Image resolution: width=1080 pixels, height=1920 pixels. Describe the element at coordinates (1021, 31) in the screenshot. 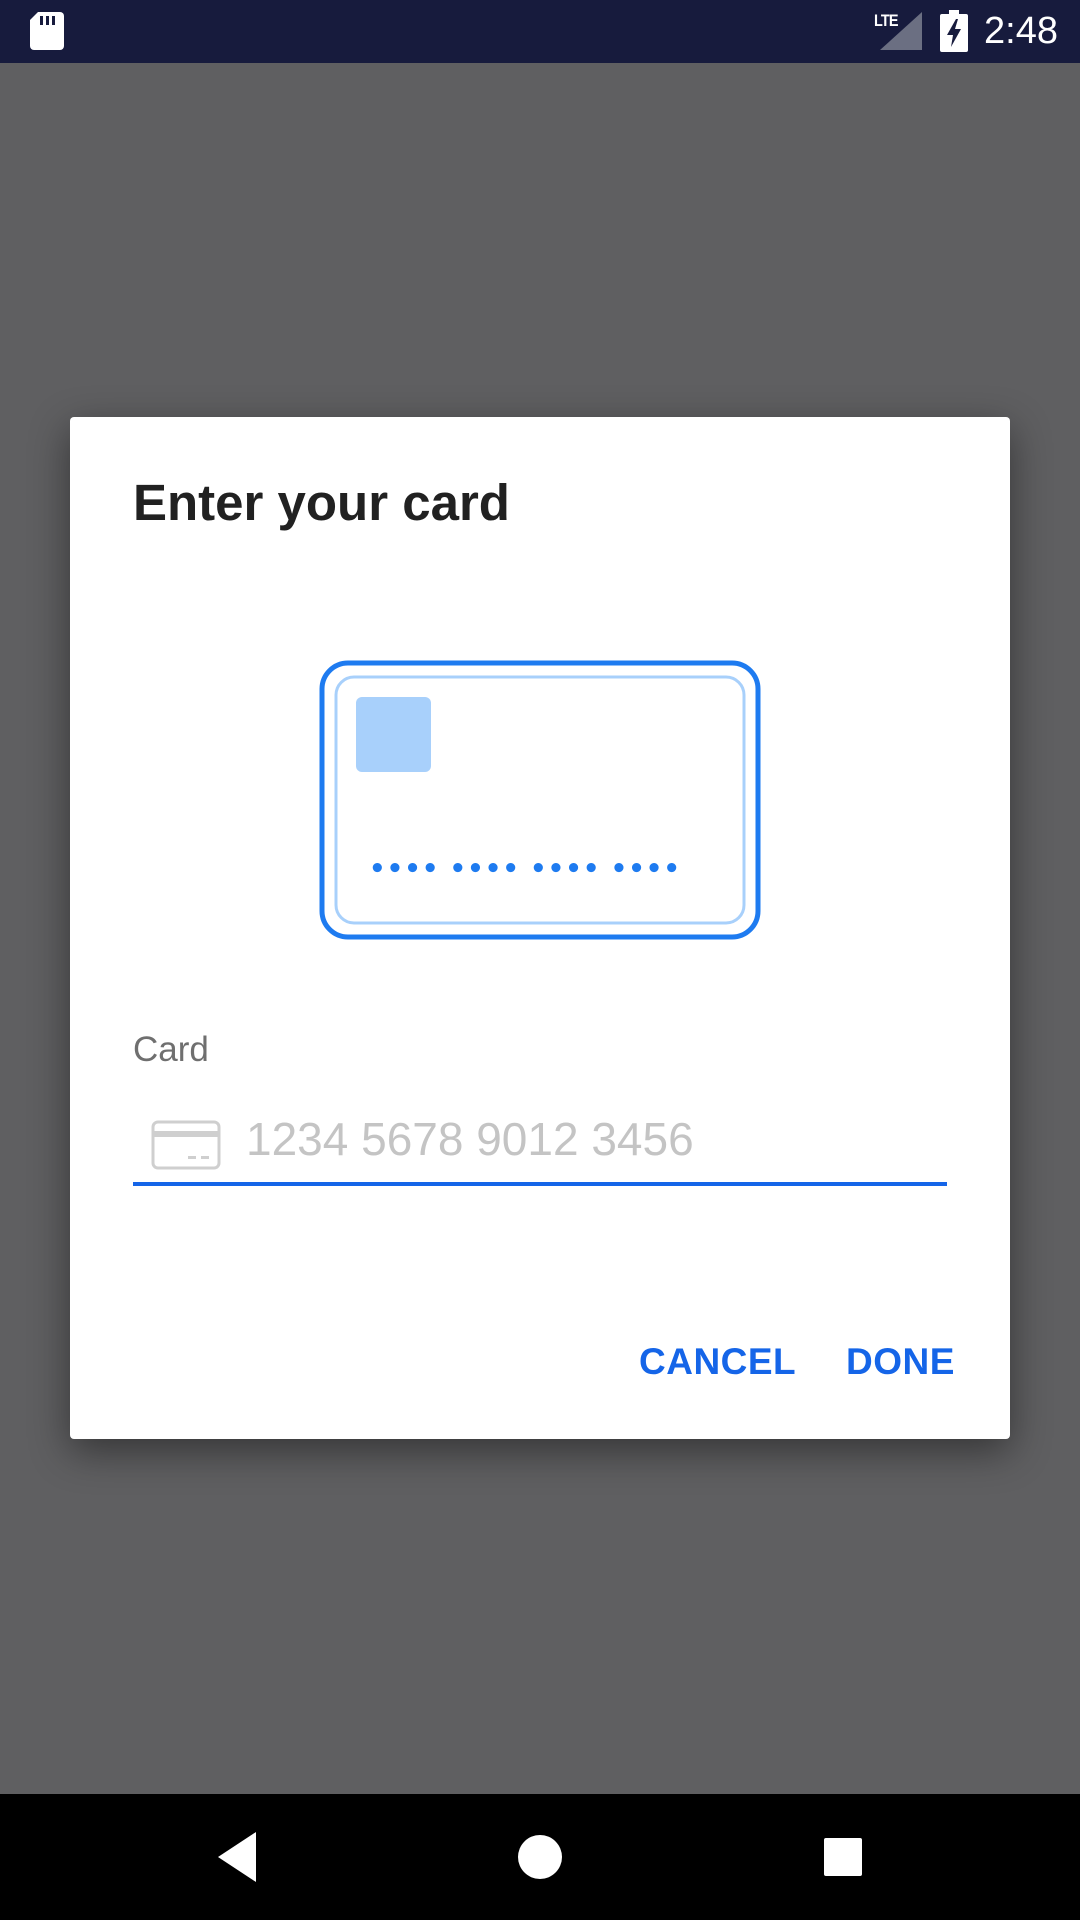

I see `clock: 2:48` at that location.